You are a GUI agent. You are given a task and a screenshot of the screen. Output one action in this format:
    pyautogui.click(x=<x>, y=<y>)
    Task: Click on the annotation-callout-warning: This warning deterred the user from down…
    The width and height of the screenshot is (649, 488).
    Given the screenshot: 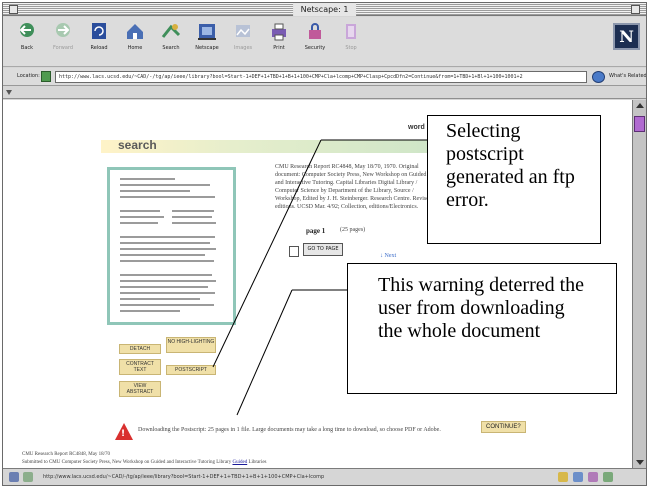 What is the action you would take?
    pyautogui.click(x=482, y=328)
    